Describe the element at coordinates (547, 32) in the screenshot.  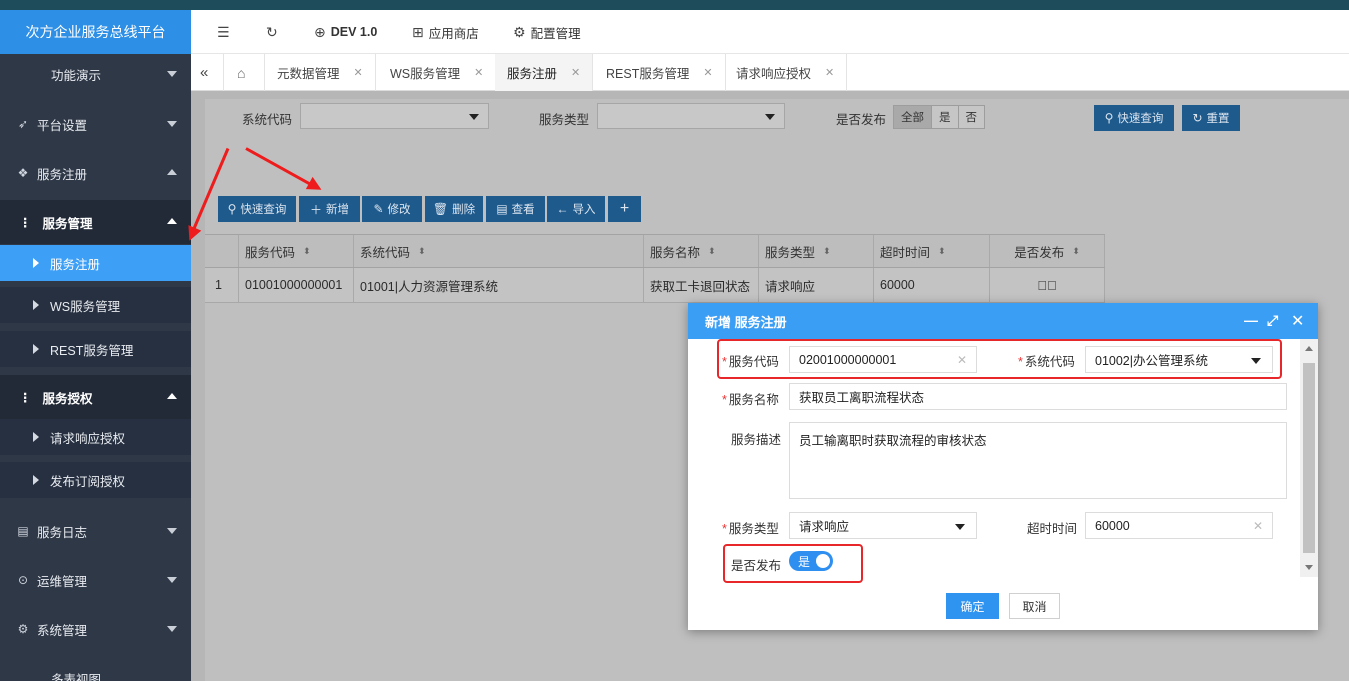
I see `config-button: ⚙ 配置管理` at that location.